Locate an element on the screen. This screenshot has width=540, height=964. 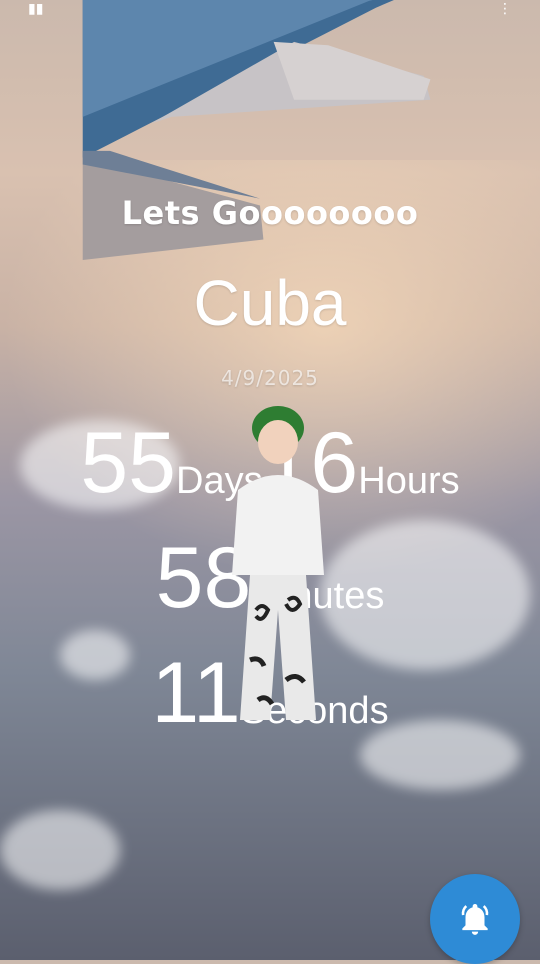
status-icons: ⋮ is located at coordinates (505, 9).